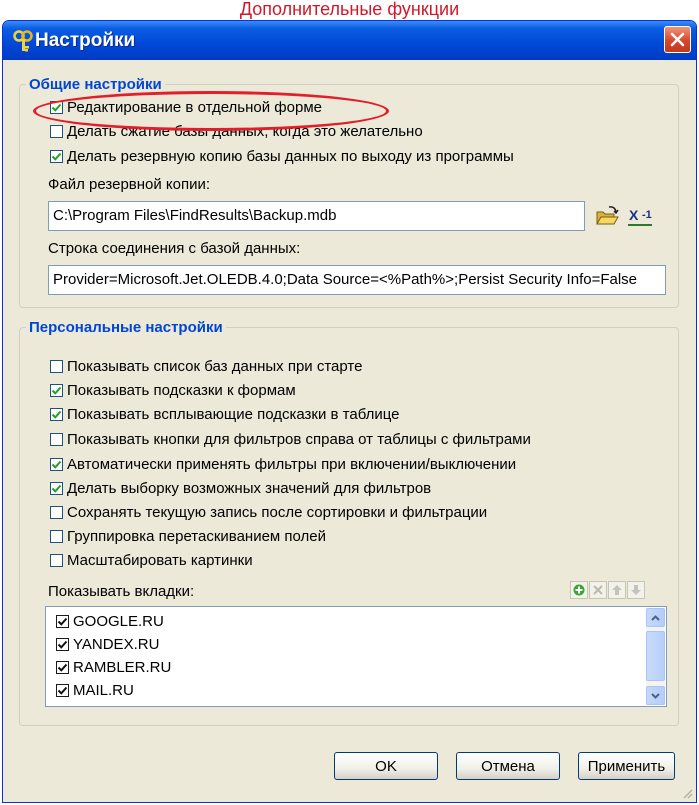 The height and width of the screenshot is (805, 699). What do you see at coordinates (122, 667) in the screenshot?
I see `list-item-label: RAMBLER.RU` at bounding box center [122, 667].